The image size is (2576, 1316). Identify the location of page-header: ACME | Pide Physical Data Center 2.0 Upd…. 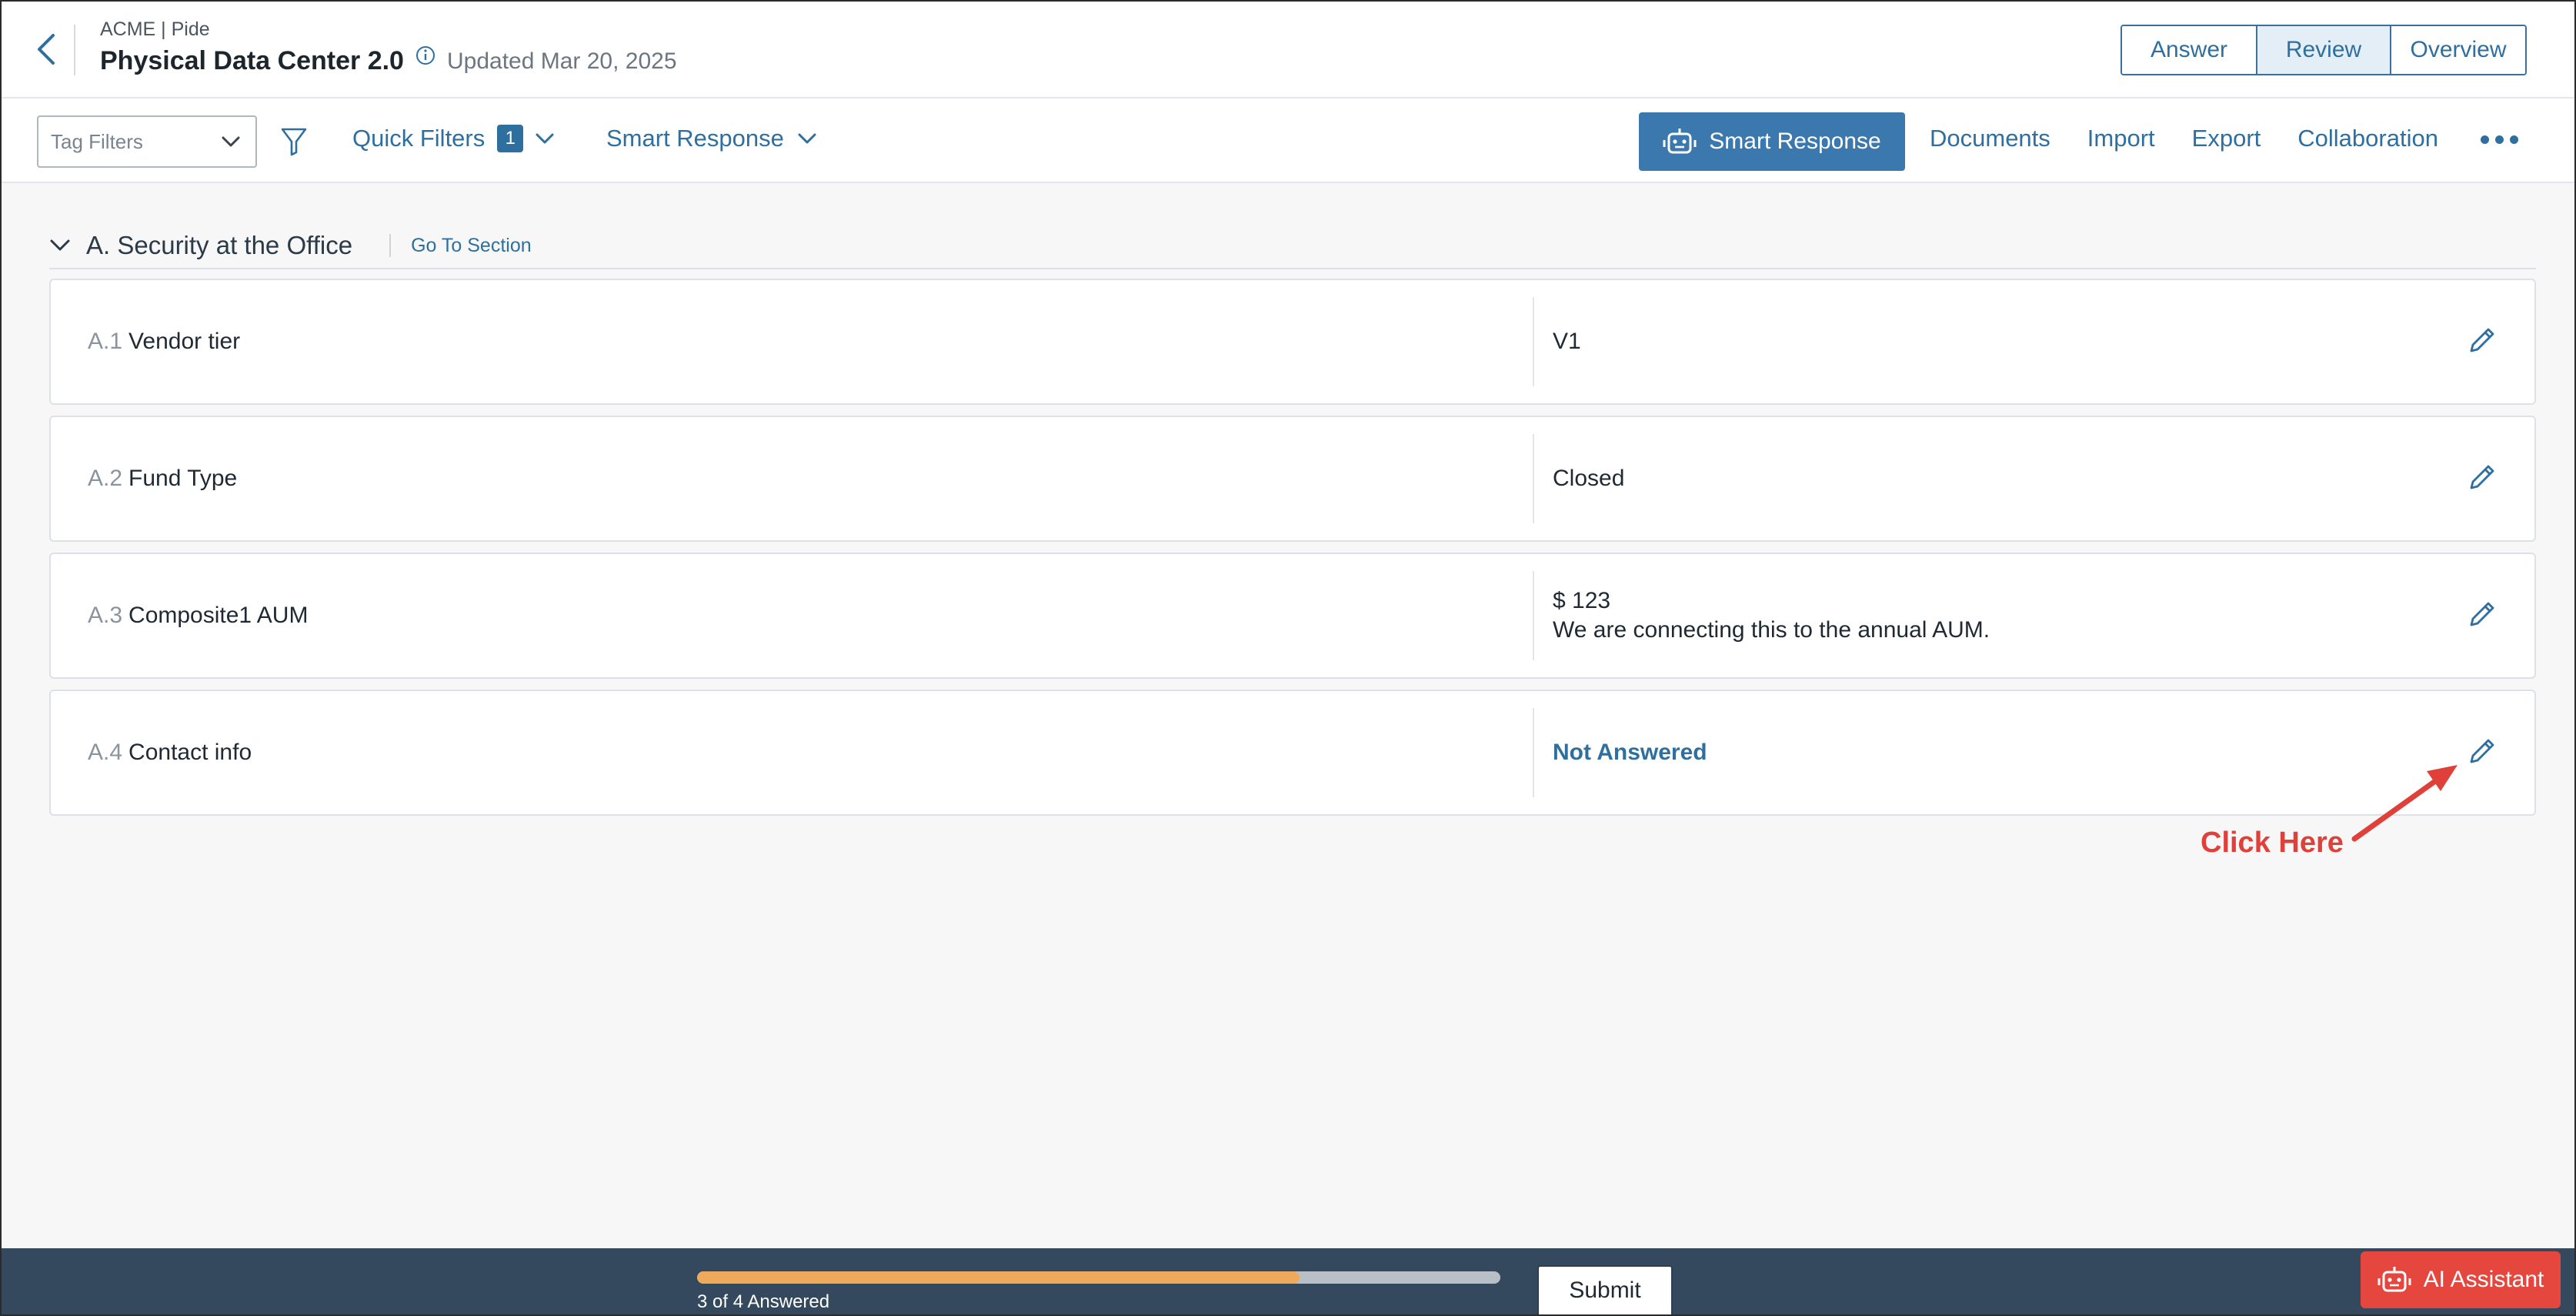
(1288, 51).